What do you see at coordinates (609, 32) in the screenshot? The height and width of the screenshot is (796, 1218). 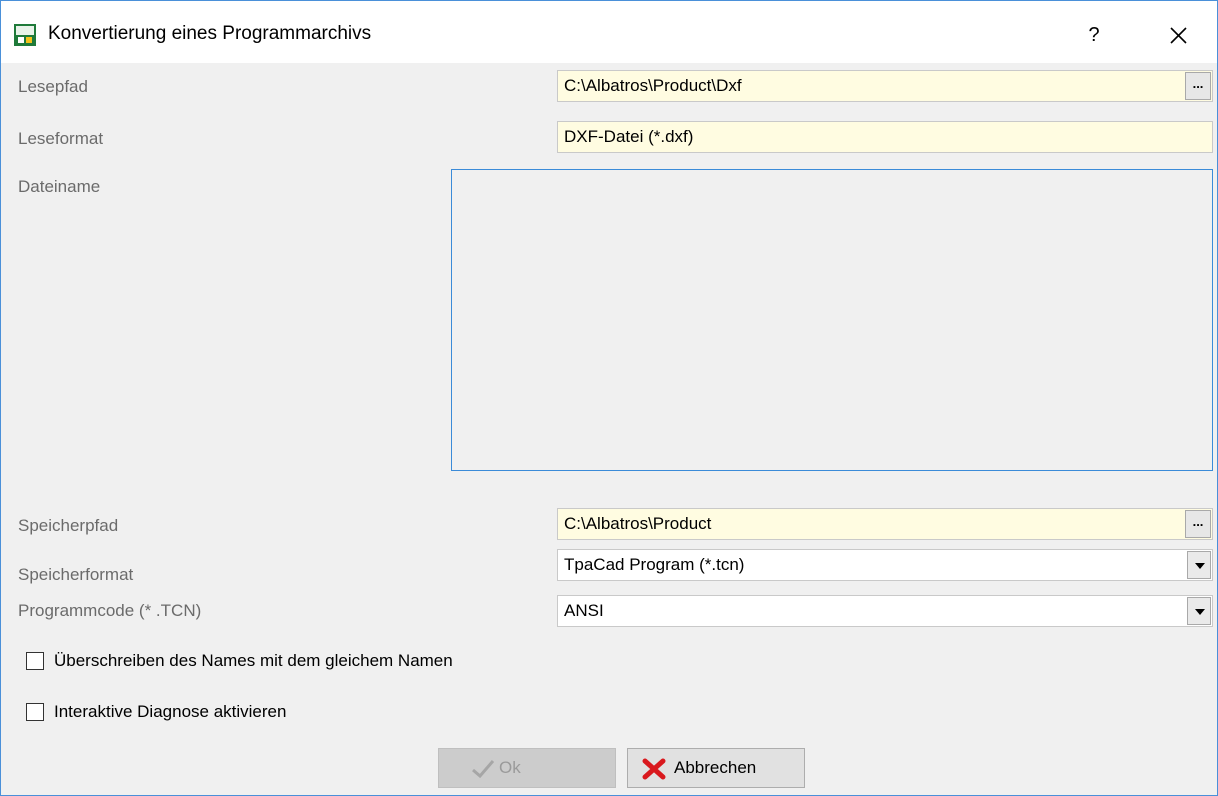 I see `title-bar: Konvertierung eines Programmarchivs ?` at bounding box center [609, 32].